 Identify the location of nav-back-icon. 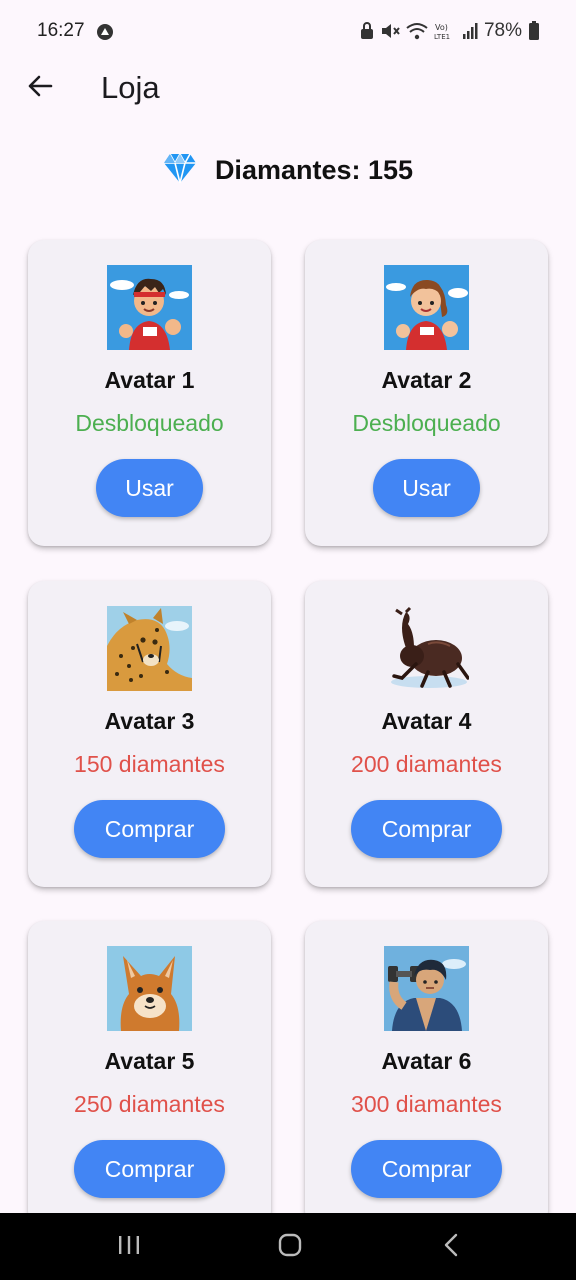
(451, 1247).